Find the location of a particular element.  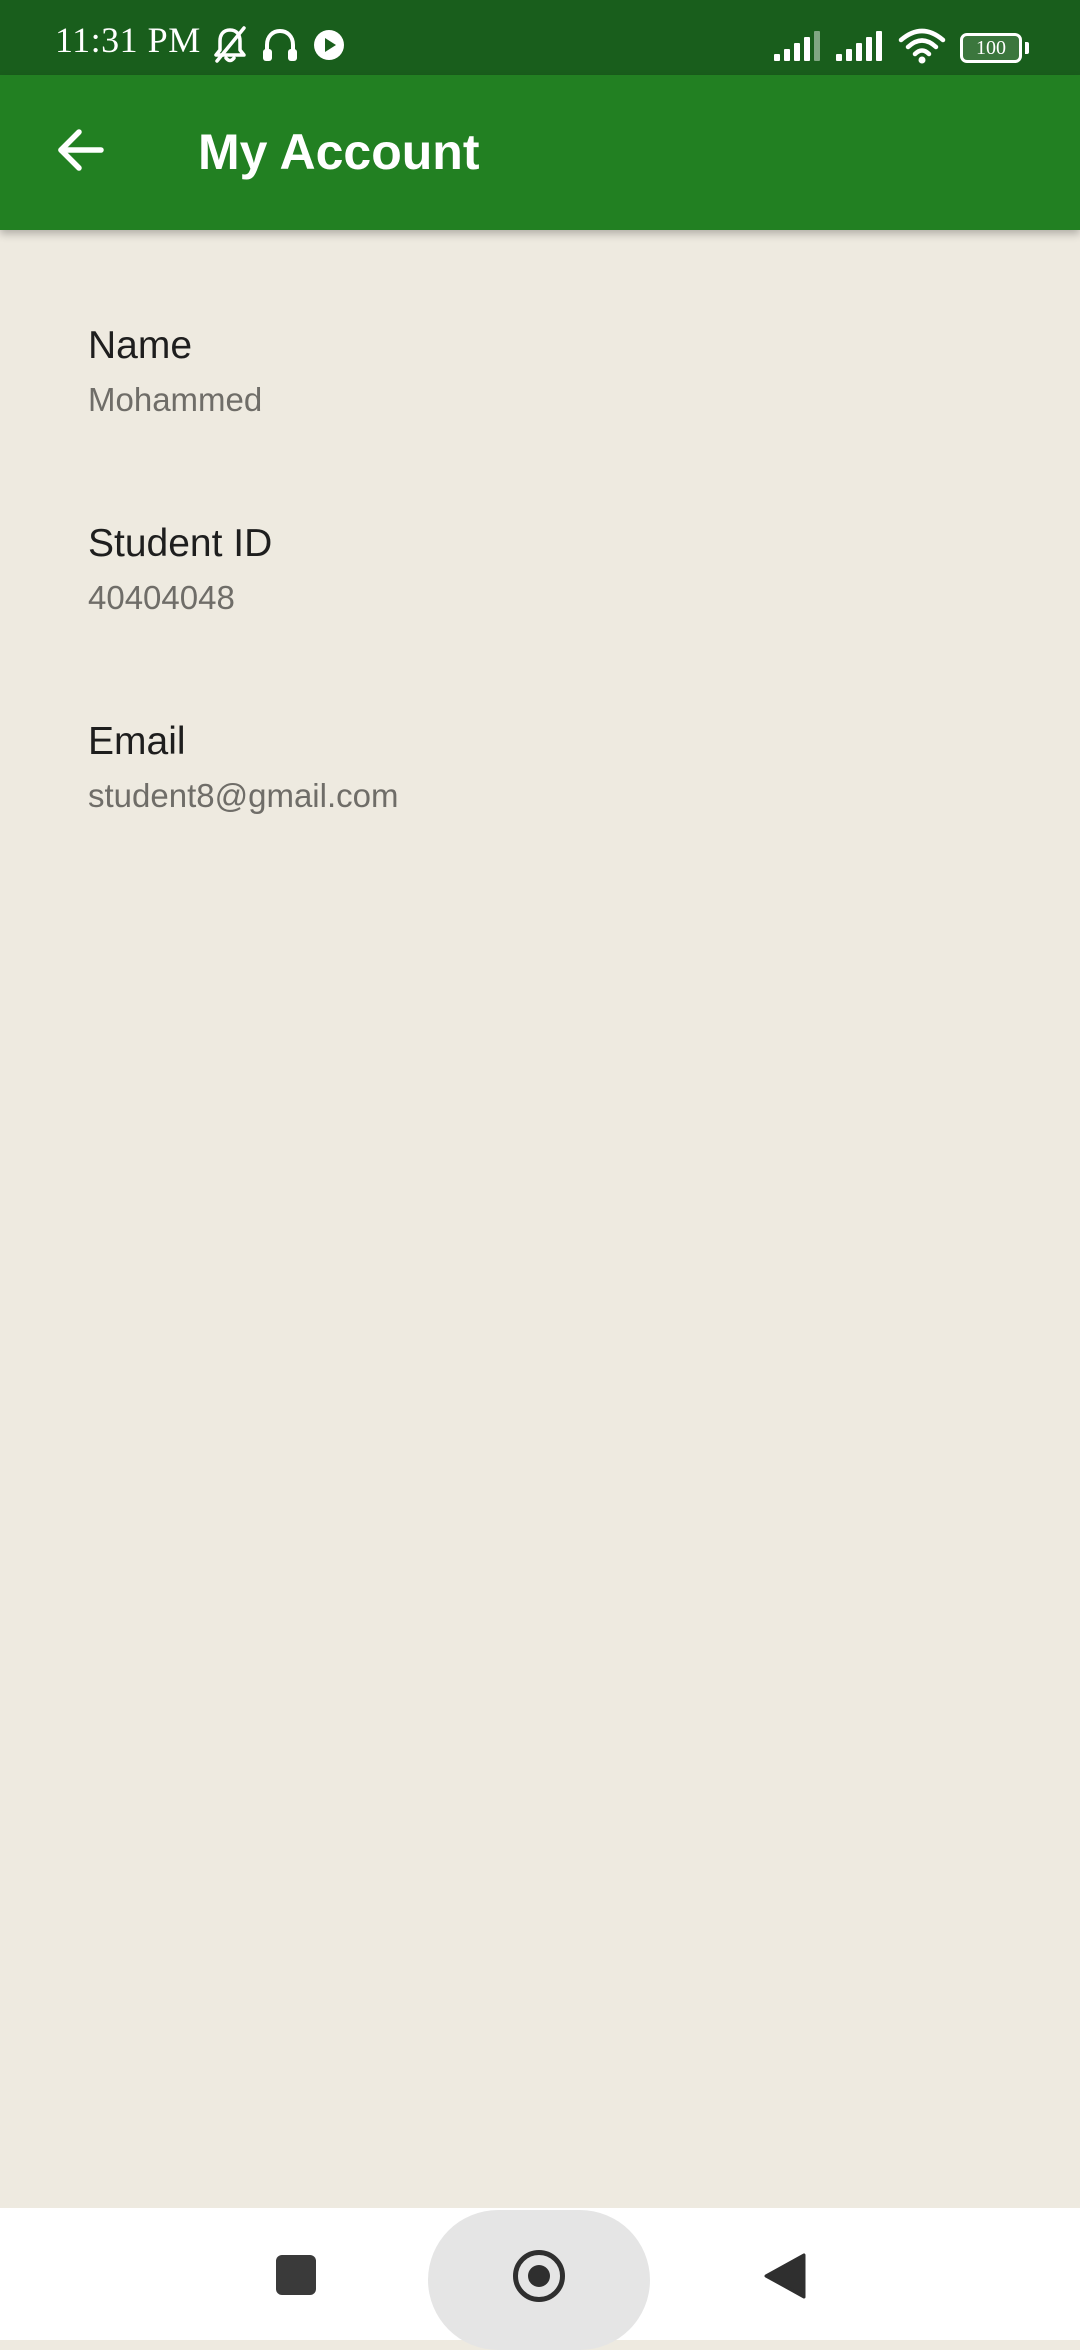

status-icons-left is located at coordinates (279, 47).